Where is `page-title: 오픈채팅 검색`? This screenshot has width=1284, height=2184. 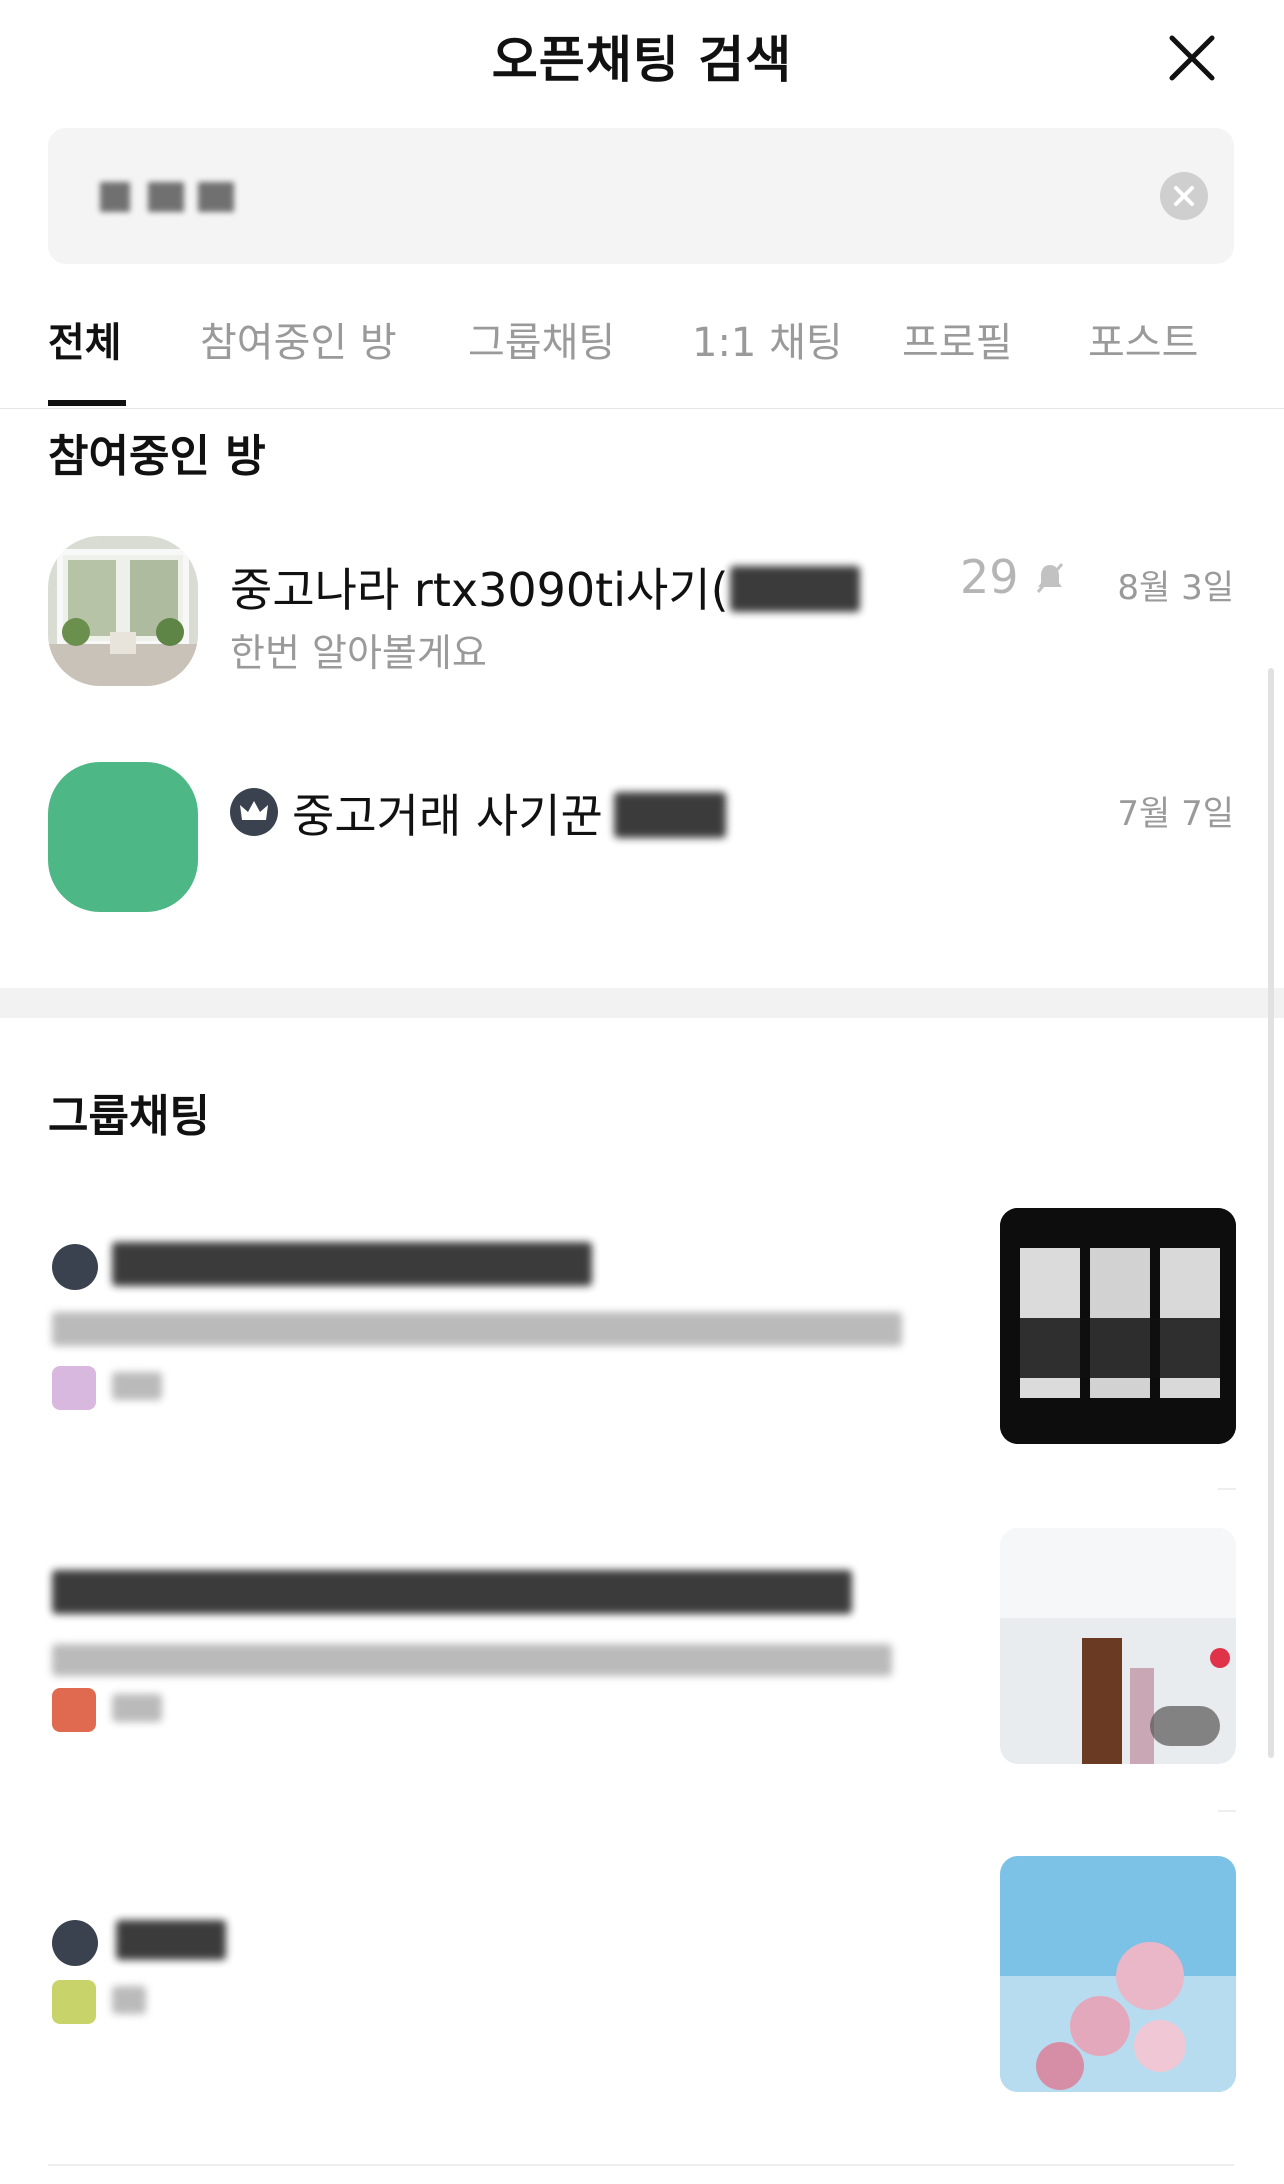 page-title: 오픈채팅 검색 is located at coordinates (642, 60).